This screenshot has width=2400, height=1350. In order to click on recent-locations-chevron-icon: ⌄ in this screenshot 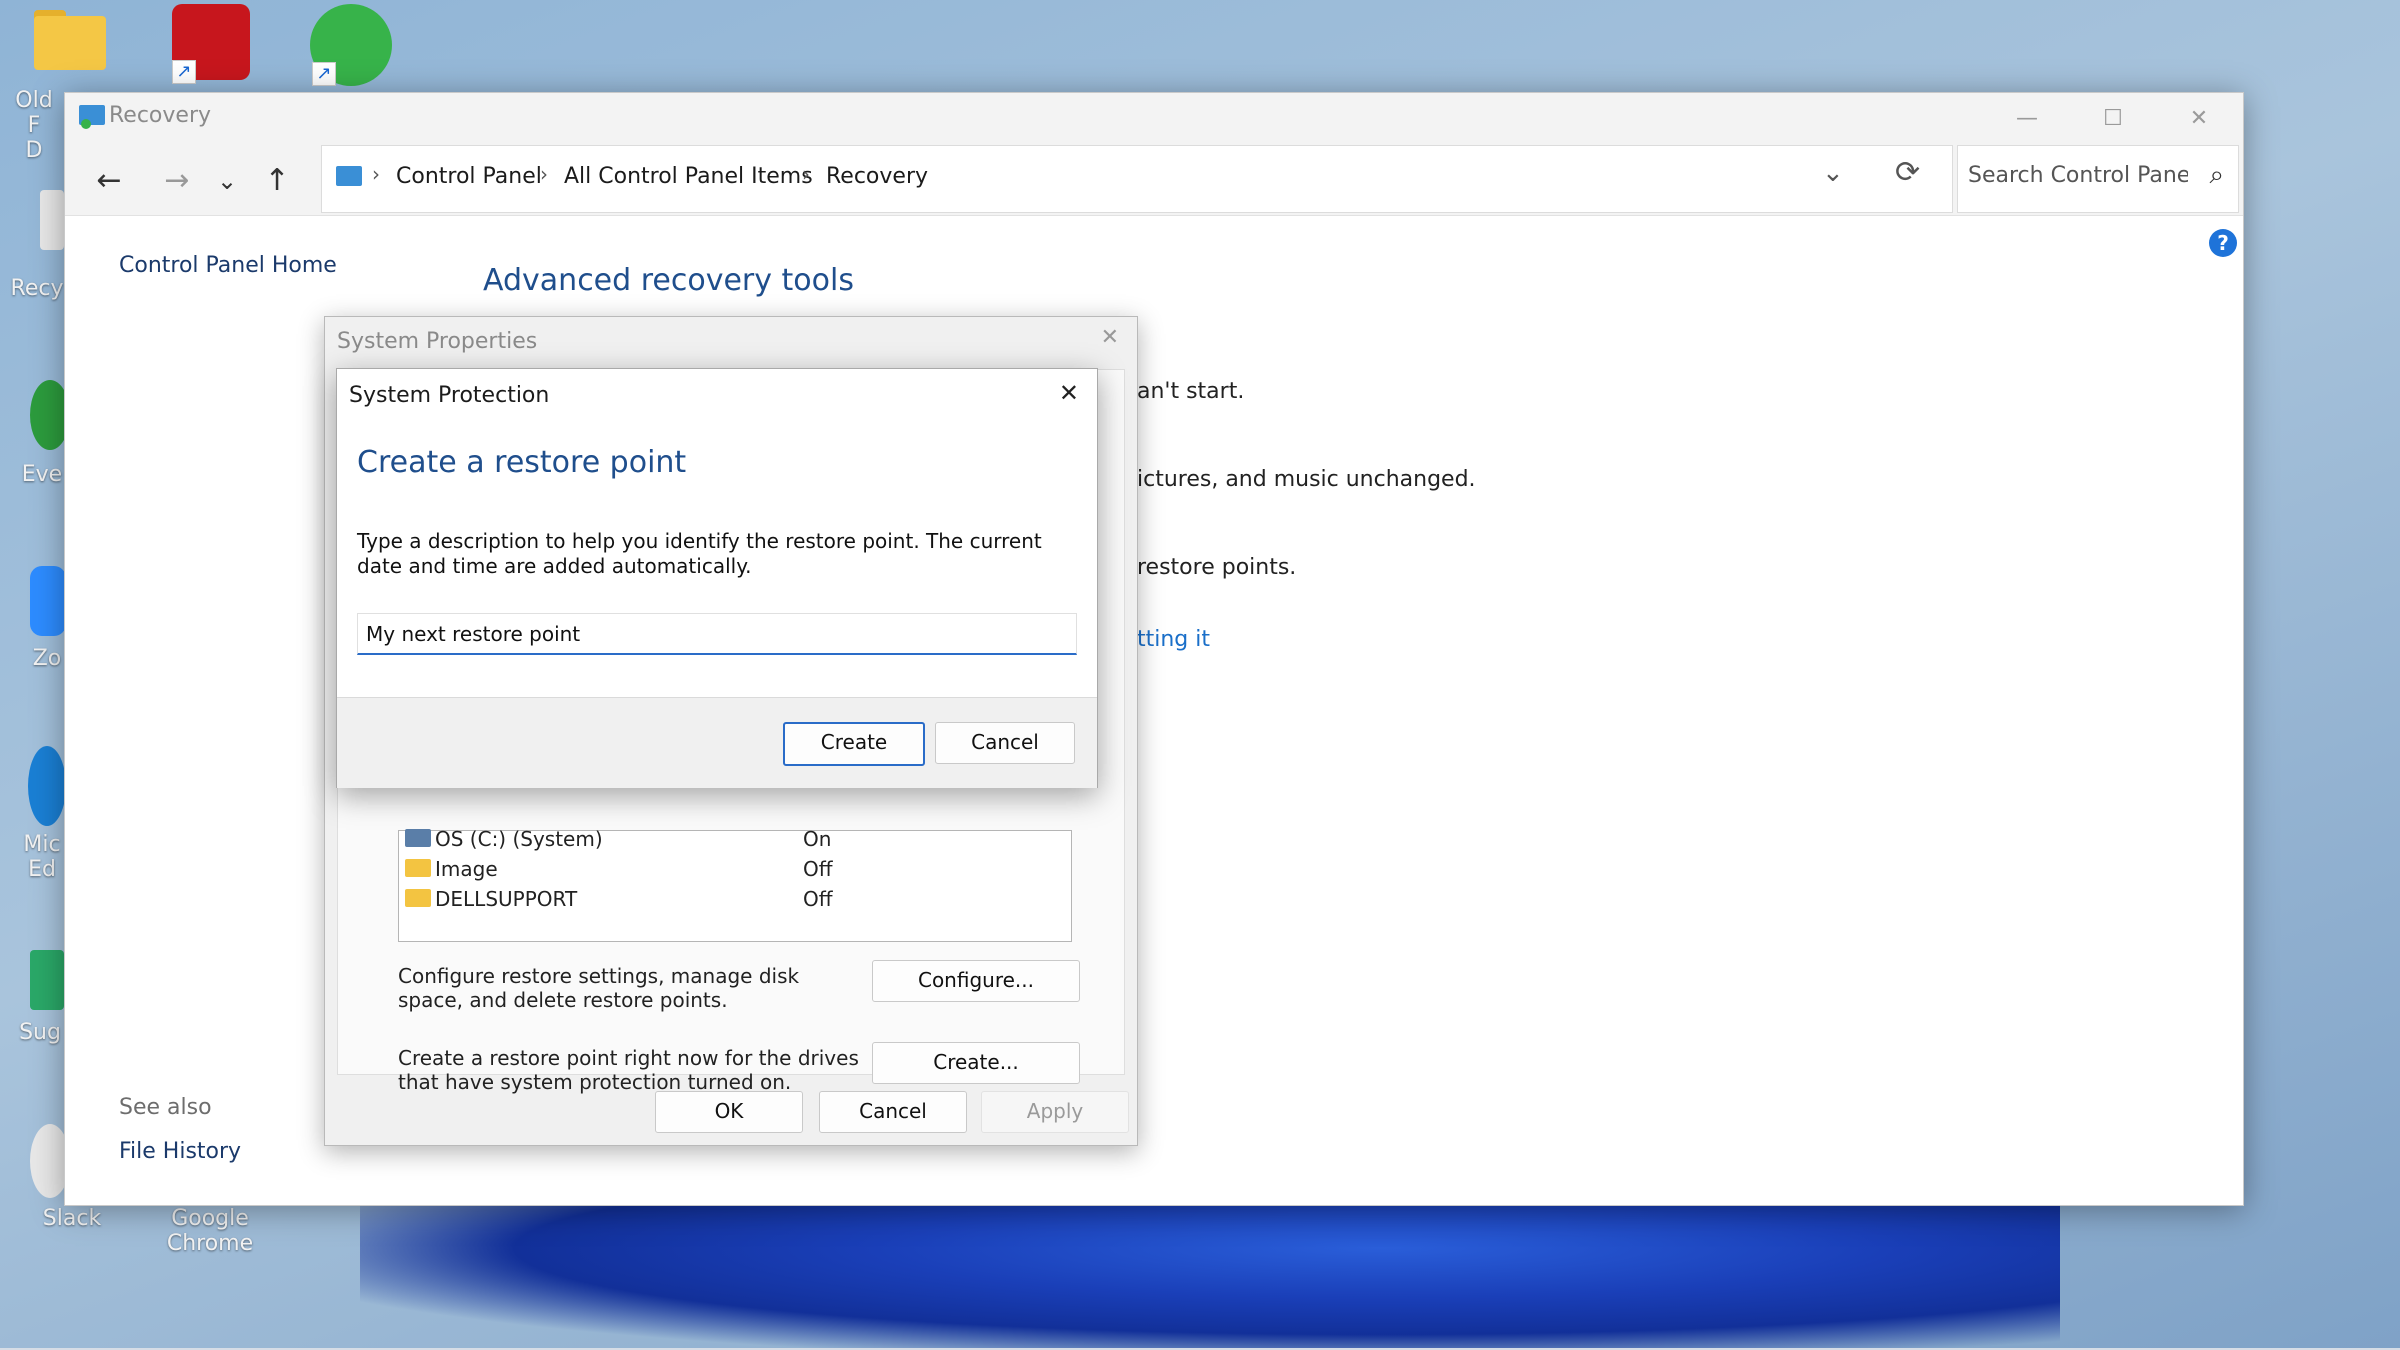, I will do `click(227, 181)`.